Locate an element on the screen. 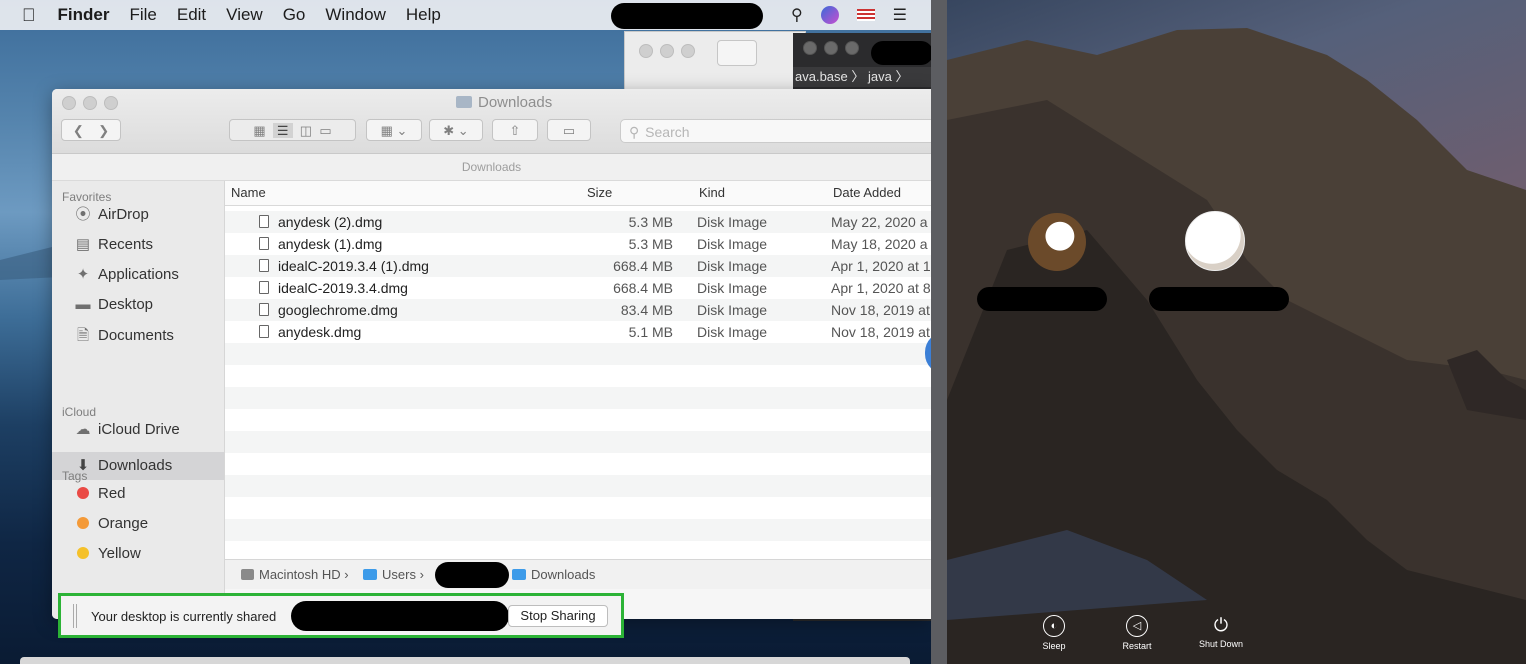 Image resolution: width=1526 pixels, height=664 pixels. user-avatar-baseball is located at coordinates (1215, 241).